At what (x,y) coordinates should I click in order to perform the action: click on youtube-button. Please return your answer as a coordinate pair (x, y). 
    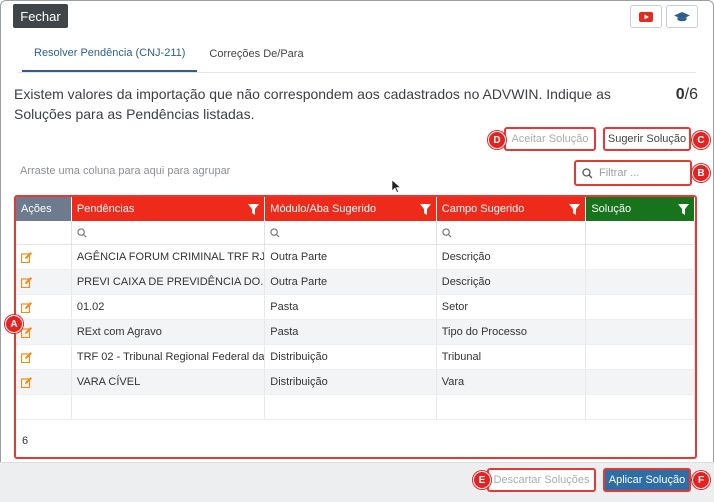
    Looking at the image, I should click on (646, 16).